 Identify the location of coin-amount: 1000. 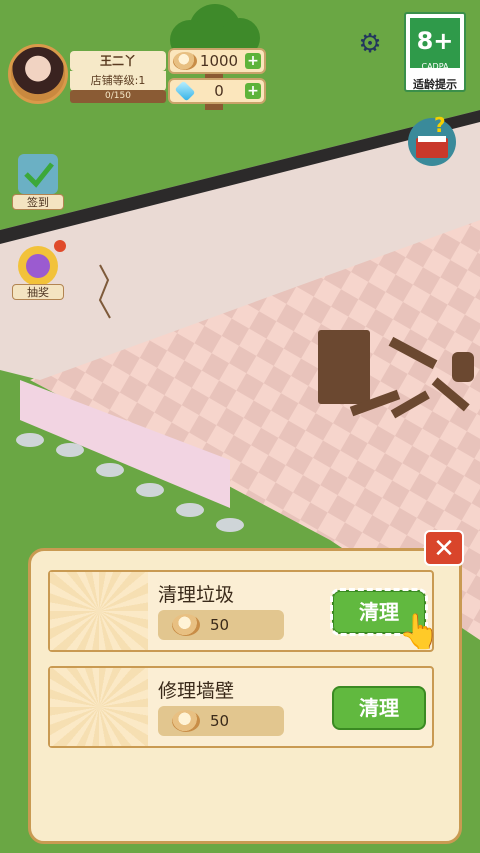
(219, 61).